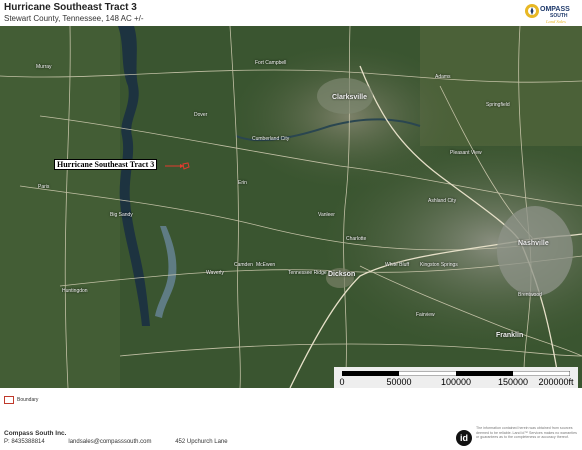 The height and width of the screenshot is (450, 582). I want to click on town-label: Dickson, so click(342, 274).